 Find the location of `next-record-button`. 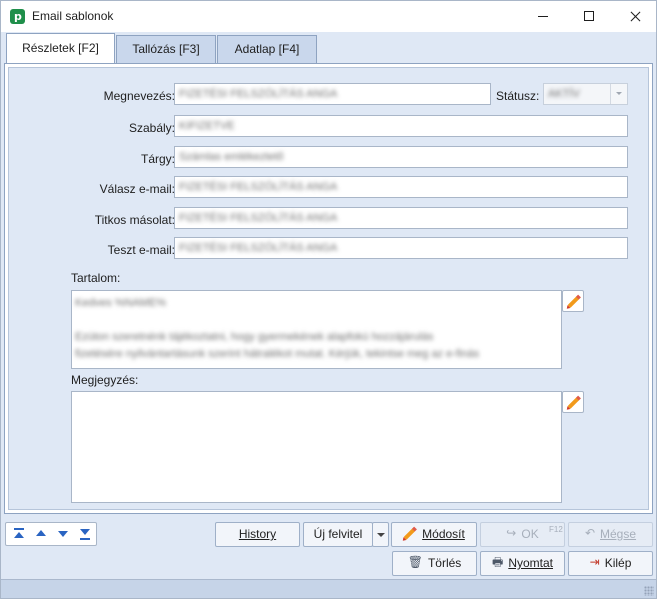

next-record-button is located at coordinates (63, 534).